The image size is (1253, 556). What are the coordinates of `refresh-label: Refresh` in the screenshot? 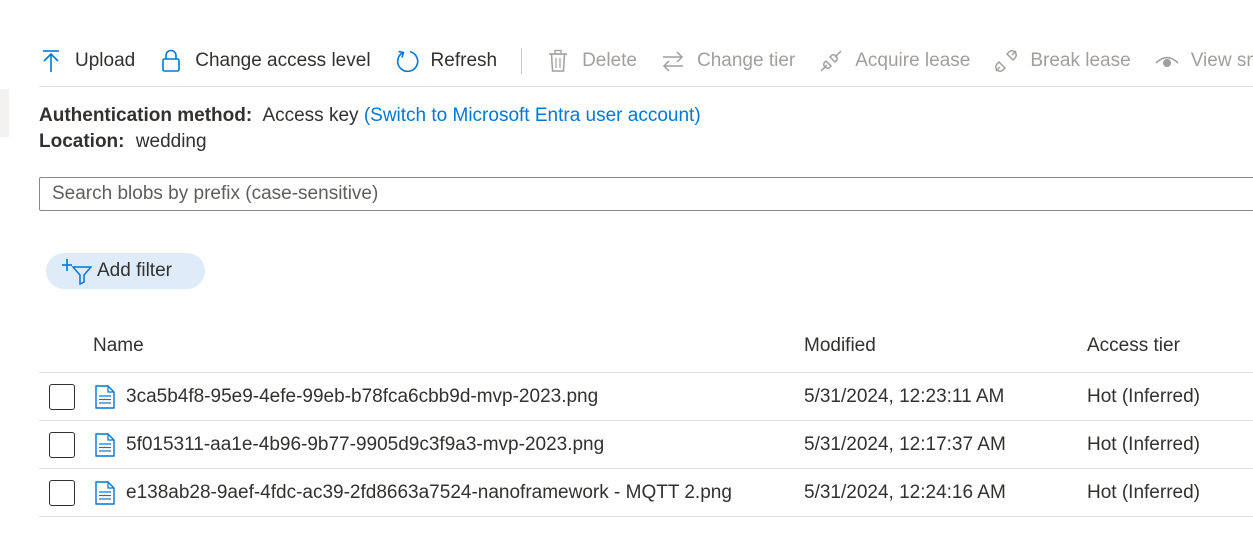 It's located at (464, 60).